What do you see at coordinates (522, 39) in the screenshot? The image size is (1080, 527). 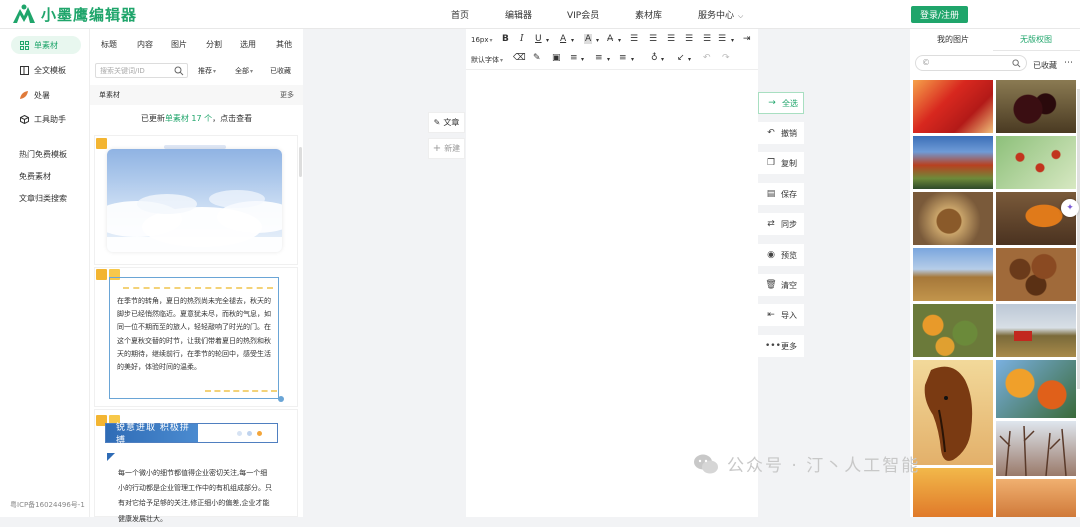 I see `italic-icon: I` at bounding box center [522, 39].